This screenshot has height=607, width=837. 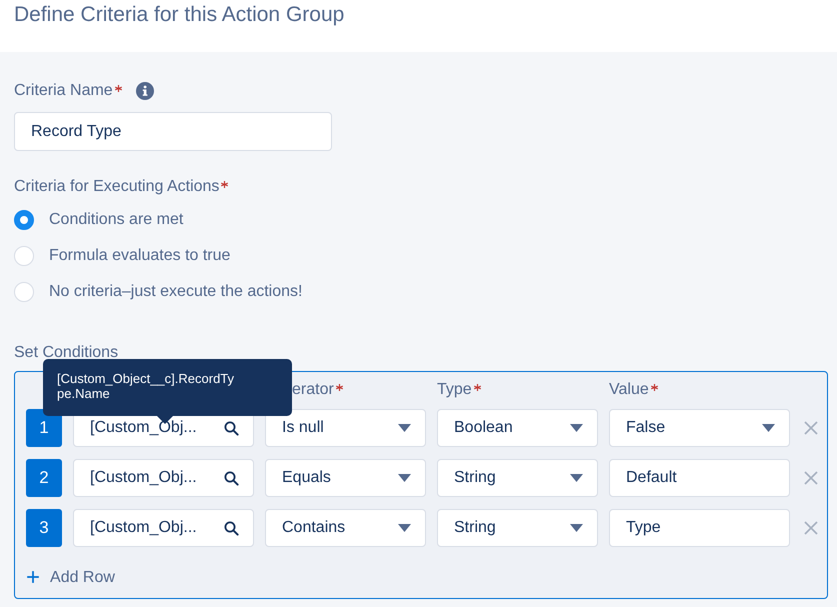 I want to click on column-header: Type, so click(x=454, y=390).